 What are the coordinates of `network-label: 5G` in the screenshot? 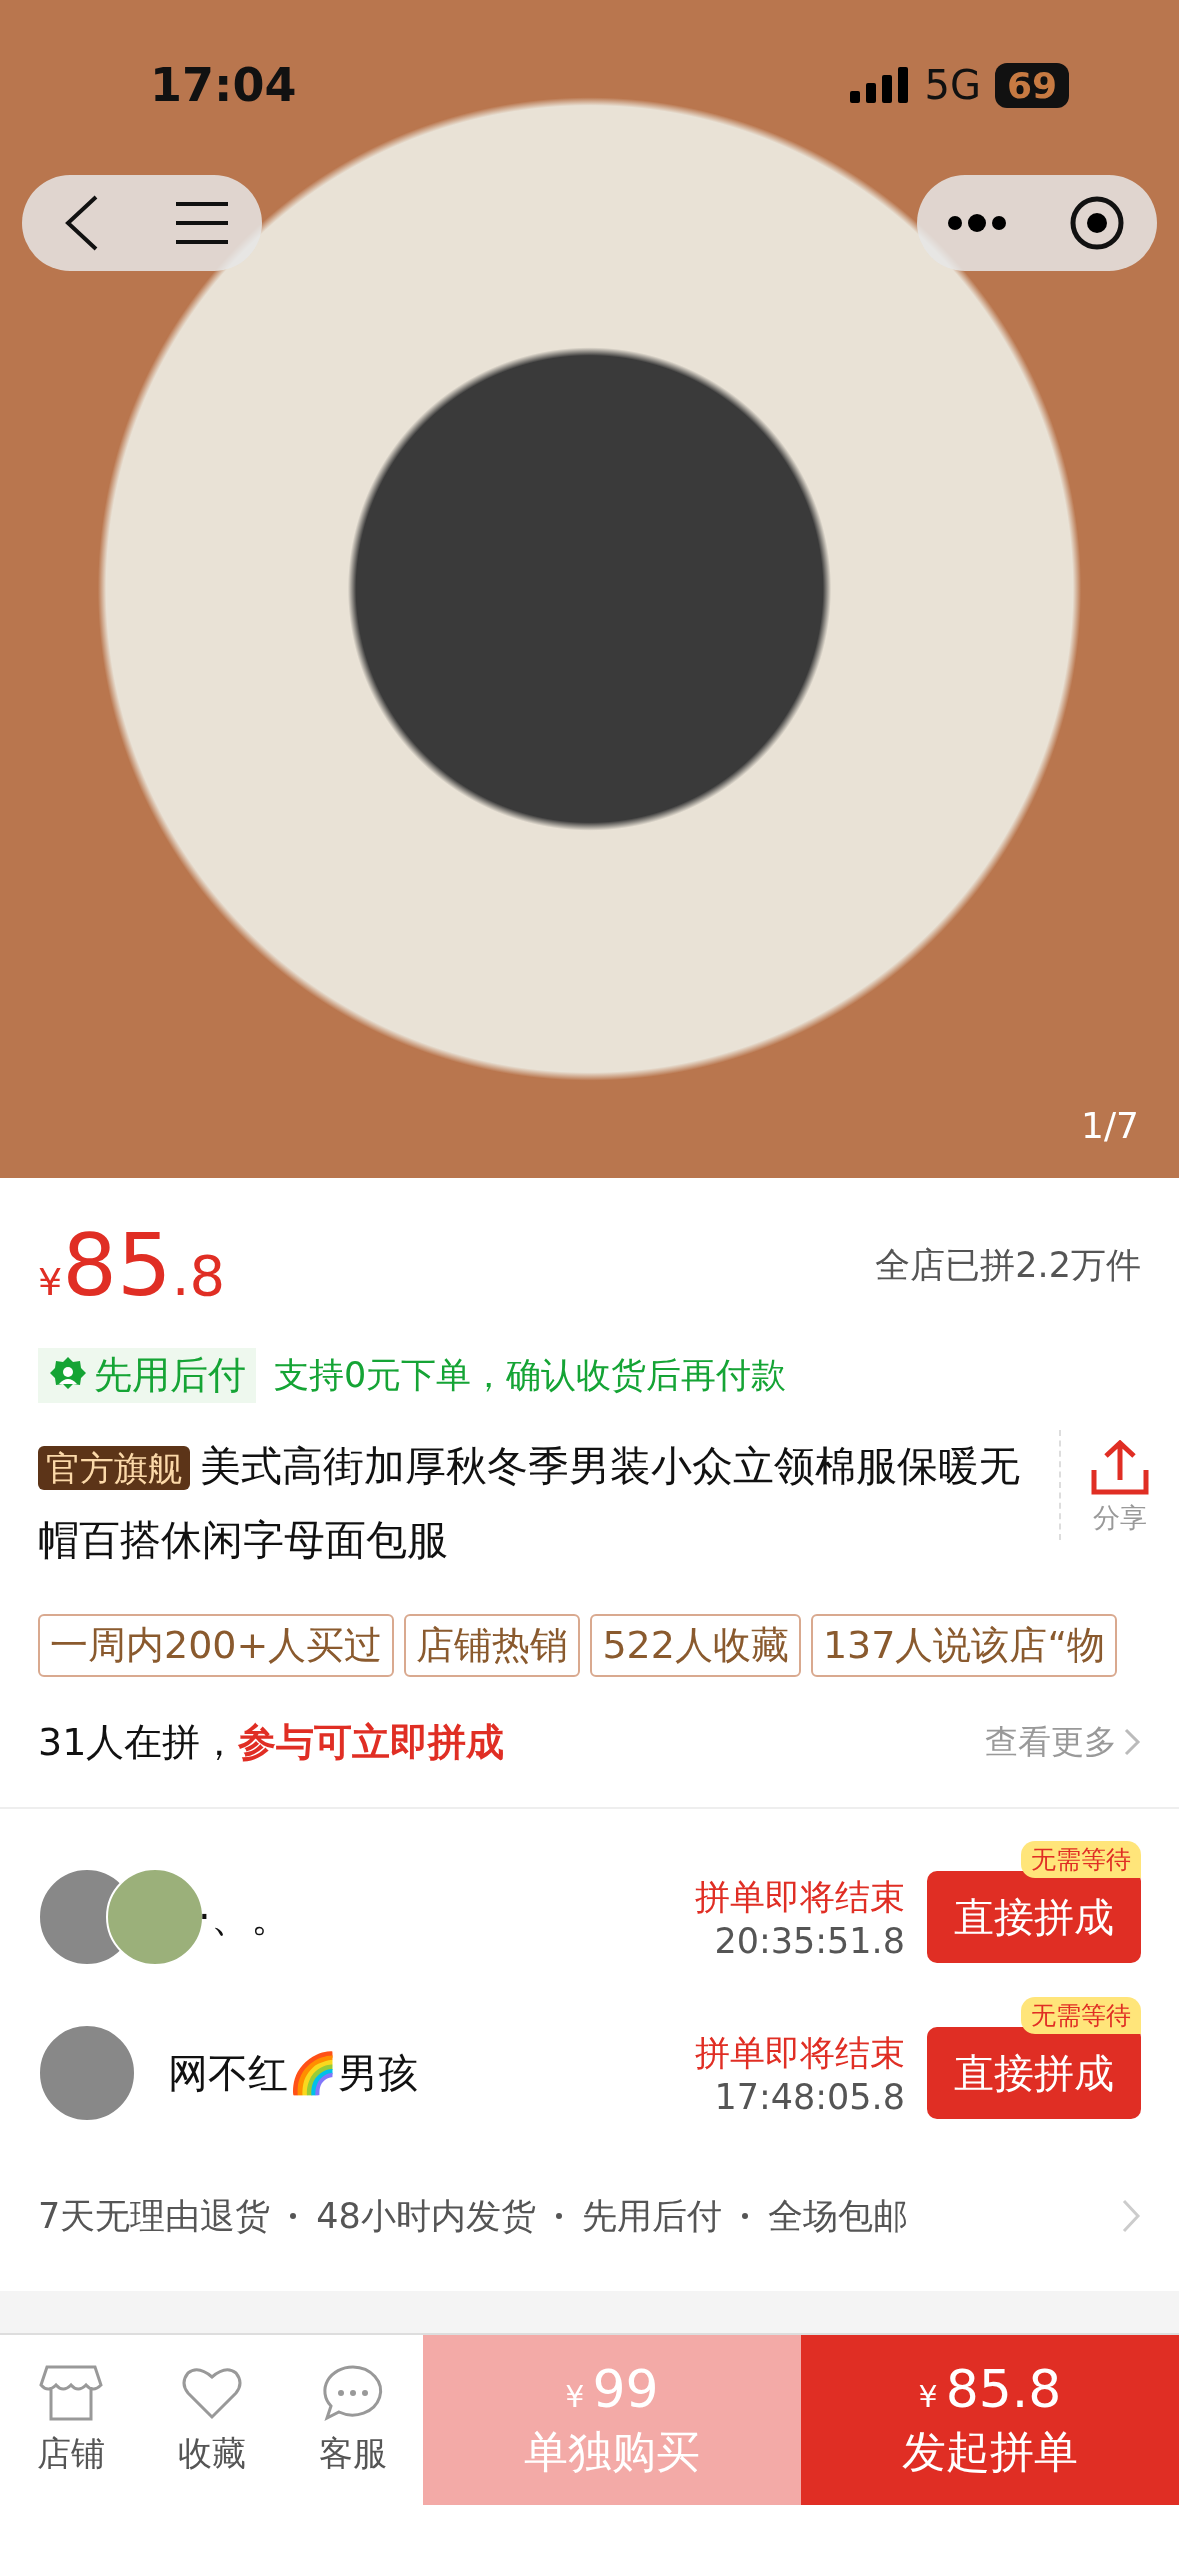 It's located at (952, 85).